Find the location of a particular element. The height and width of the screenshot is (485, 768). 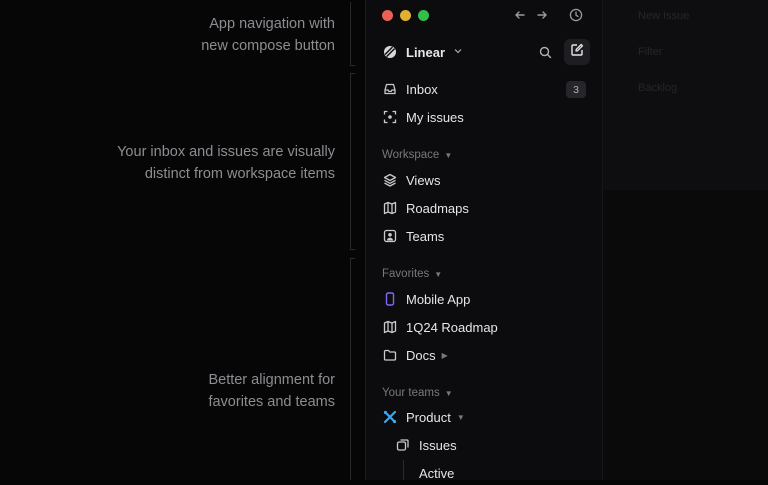

bracket-navigation-end is located at coordinates (352, 65).